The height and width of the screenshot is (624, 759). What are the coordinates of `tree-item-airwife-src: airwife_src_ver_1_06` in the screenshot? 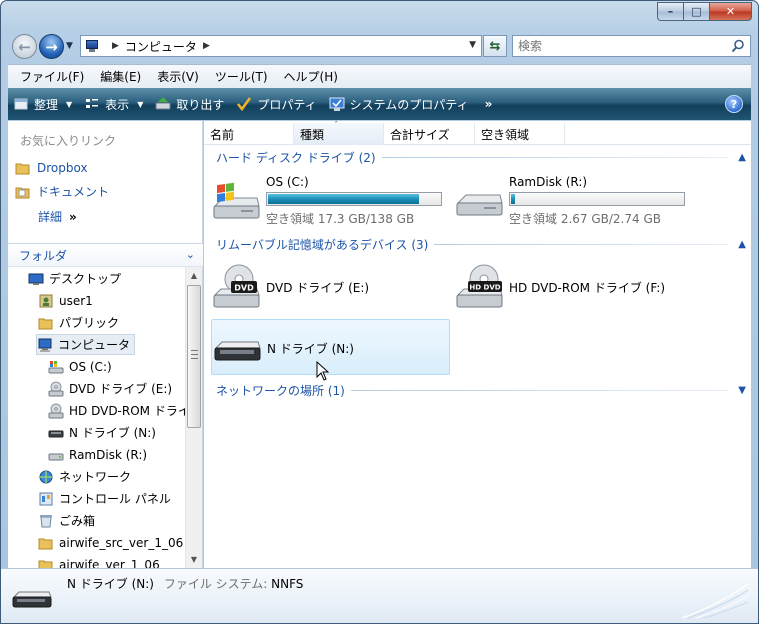 It's located at (110, 542).